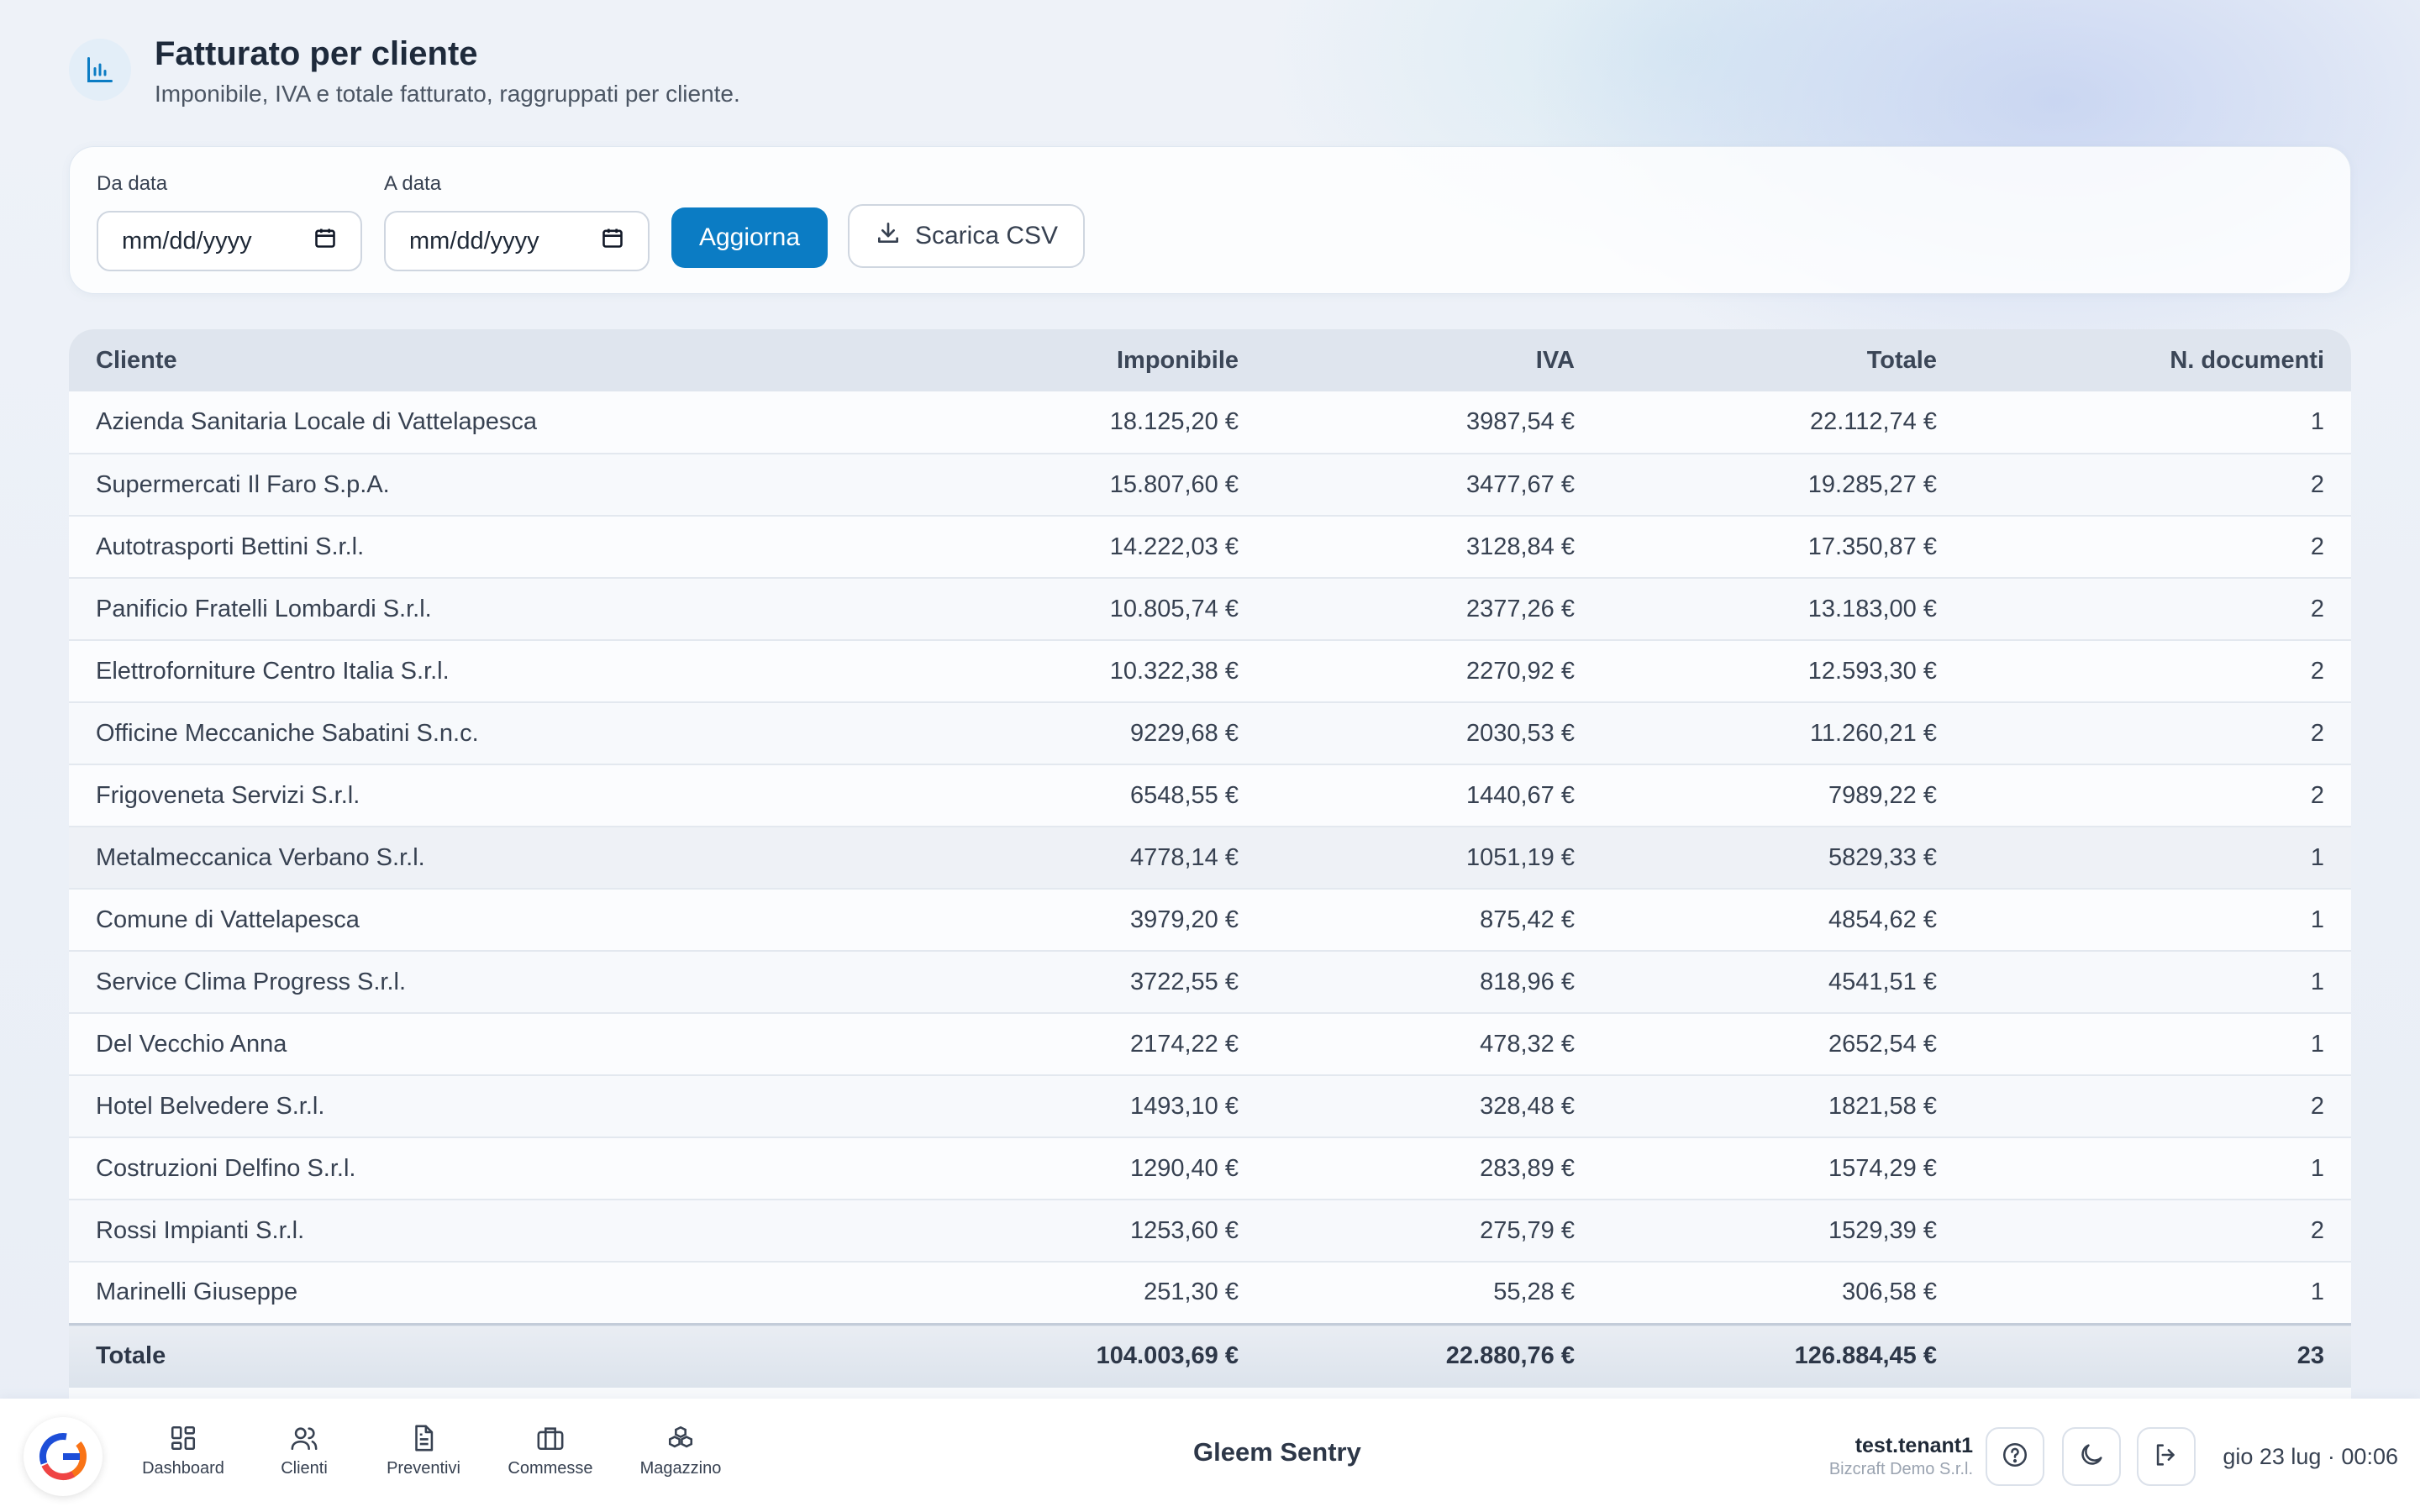 The image size is (2420, 1512). Describe the element at coordinates (231, 546) in the screenshot. I see `cell-cliente: Autotrasporti Bettini S.r.l.` at that location.